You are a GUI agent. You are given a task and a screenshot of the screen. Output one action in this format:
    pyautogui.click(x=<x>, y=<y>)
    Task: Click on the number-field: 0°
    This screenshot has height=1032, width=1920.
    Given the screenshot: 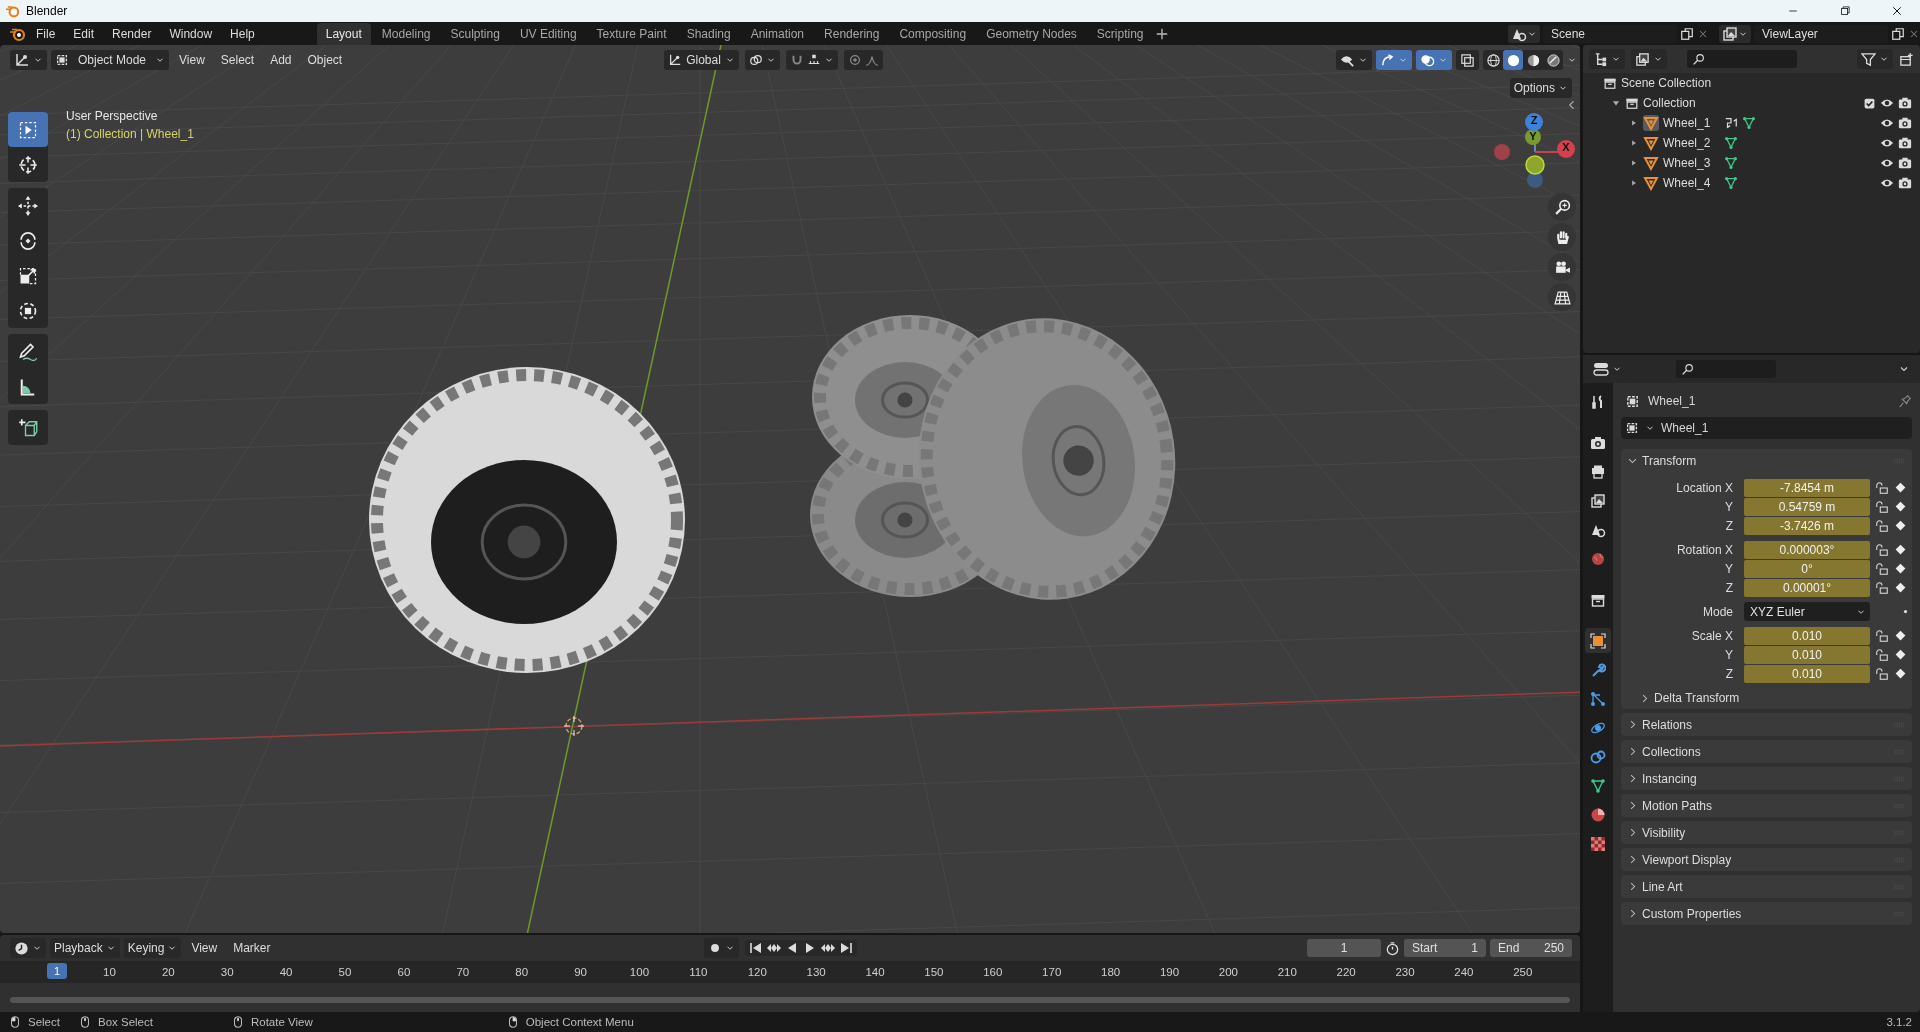 What is the action you would take?
    pyautogui.click(x=1807, y=568)
    